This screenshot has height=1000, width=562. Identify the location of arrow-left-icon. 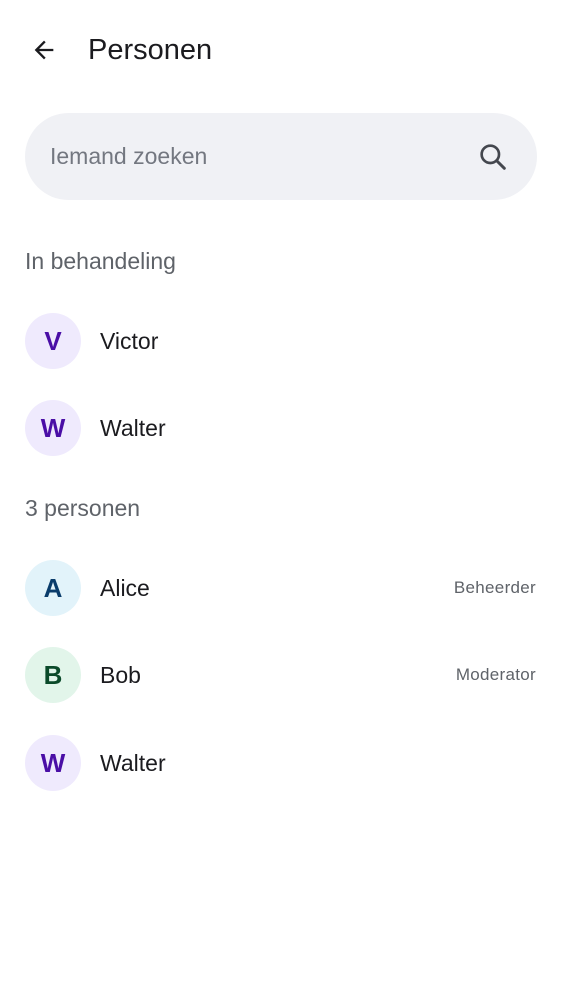
(44, 50).